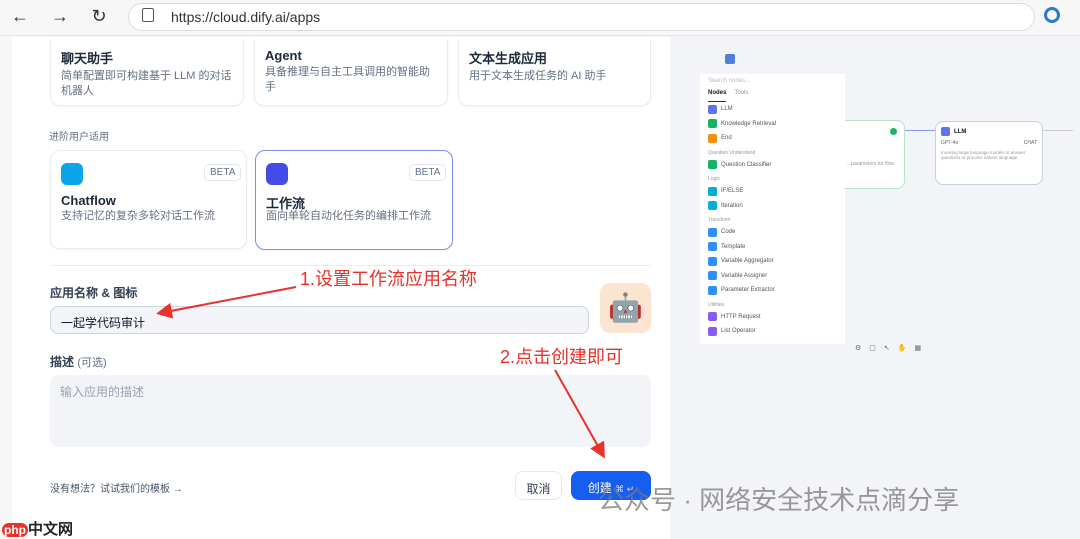  What do you see at coordinates (779, 500) in the screenshot?
I see `watermark: 公众号 · 网络安全技术点滴分享` at bounding box center [779, 500].